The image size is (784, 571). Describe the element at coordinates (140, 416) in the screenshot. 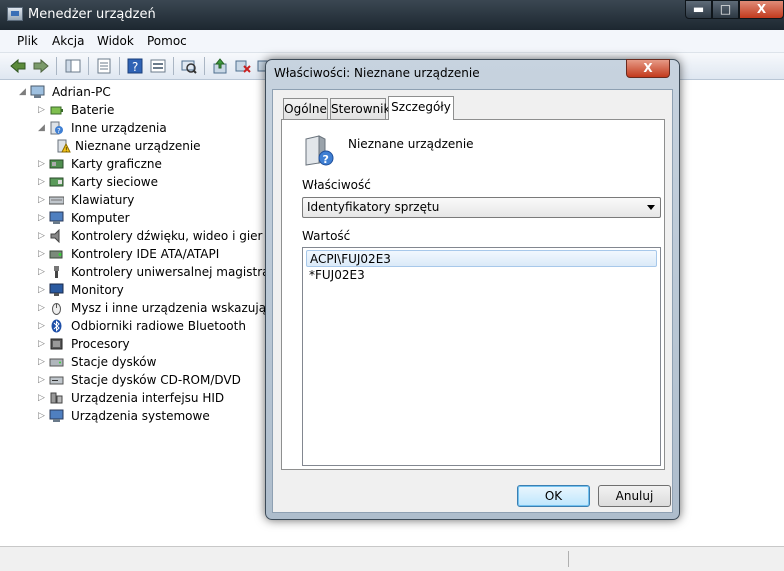

I see `tree-item-label: Urządzenia systemowe` at that location.